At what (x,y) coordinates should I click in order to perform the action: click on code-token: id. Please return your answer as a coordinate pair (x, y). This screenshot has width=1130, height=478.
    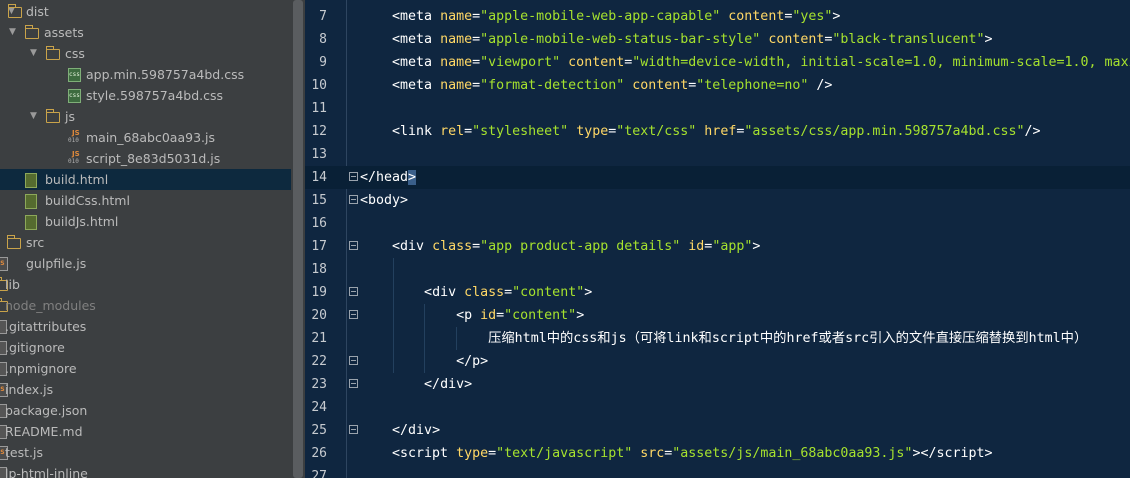
    Looking at the image, I should click on (692, 246).